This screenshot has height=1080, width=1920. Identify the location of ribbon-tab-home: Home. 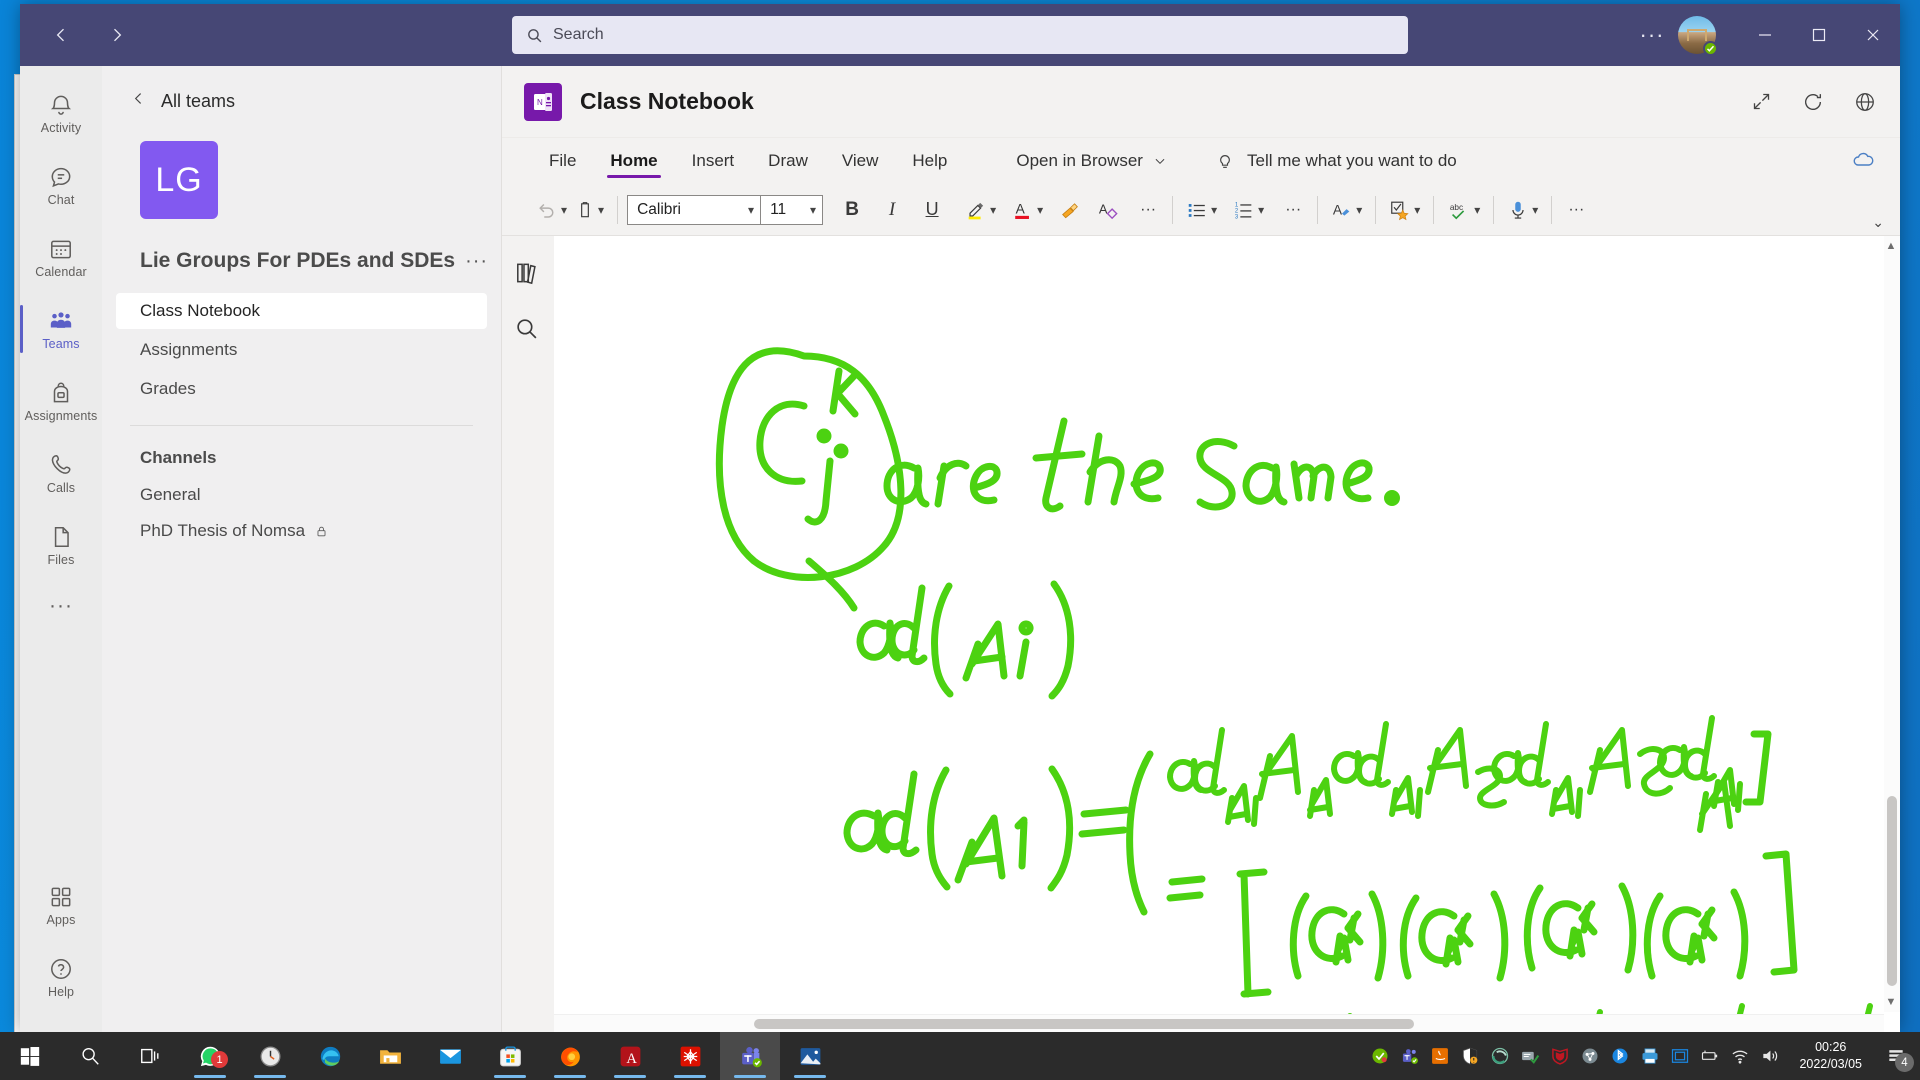
(633, 161).